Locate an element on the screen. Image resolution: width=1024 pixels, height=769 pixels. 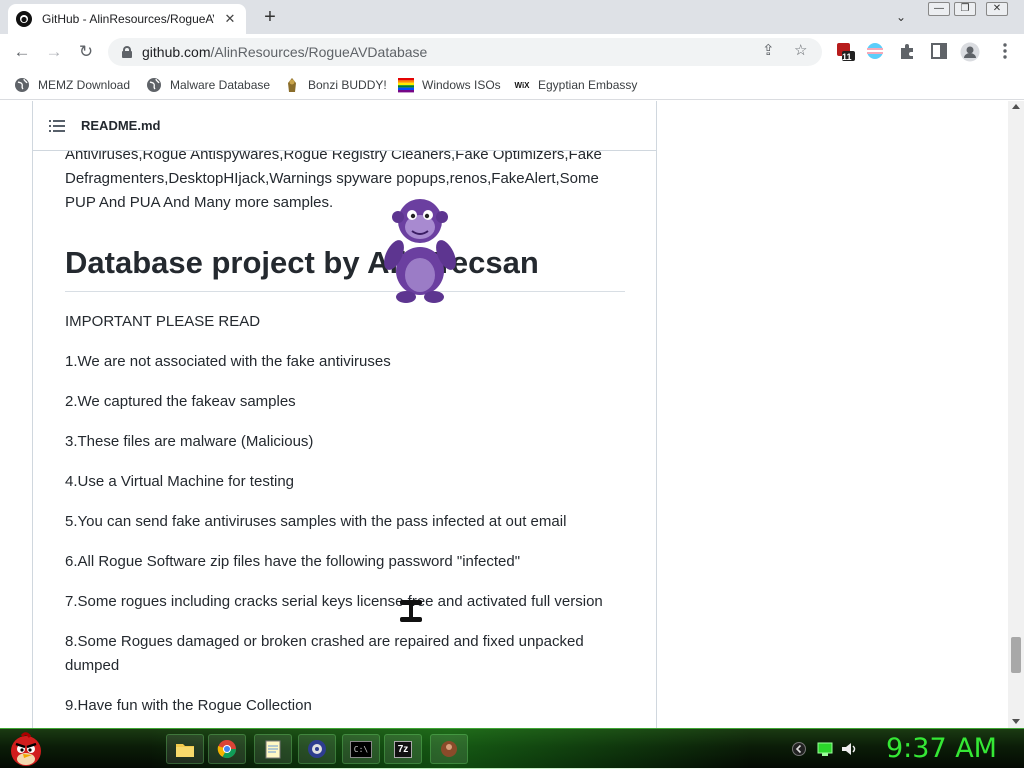
start-button-angry-bird-icon is located at coordinates (26, 749).